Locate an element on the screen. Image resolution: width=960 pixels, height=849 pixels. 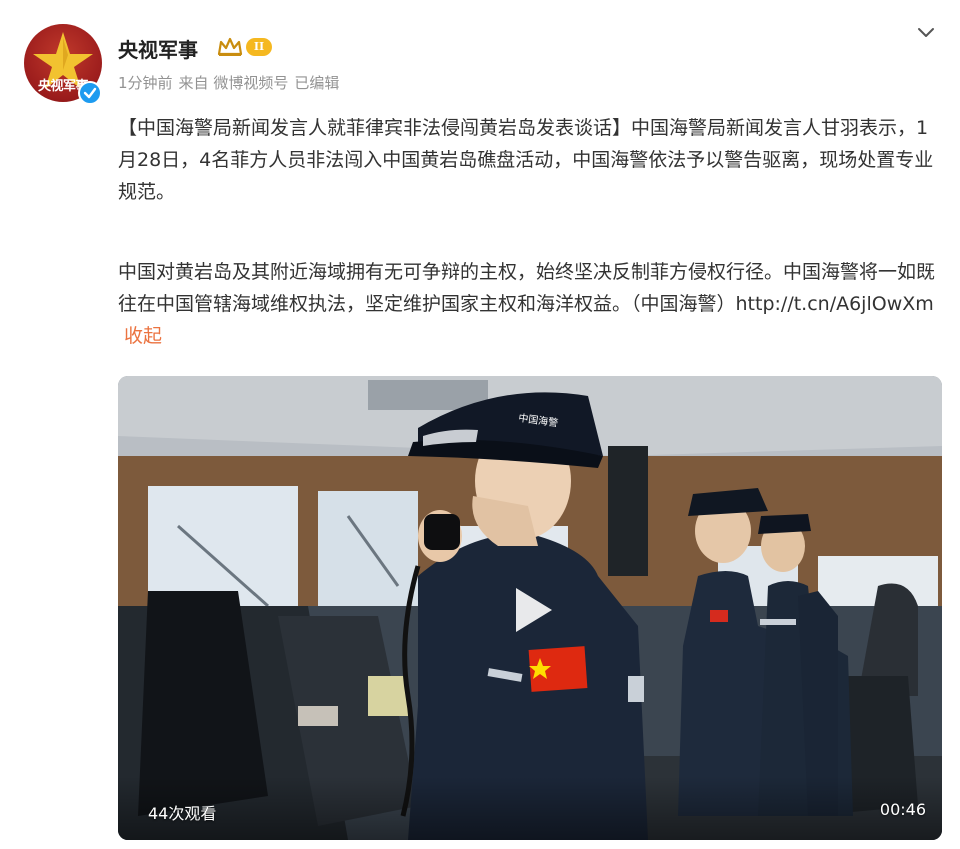
post-source: 来自 微博视频号 is located at coordinates (234, 83).